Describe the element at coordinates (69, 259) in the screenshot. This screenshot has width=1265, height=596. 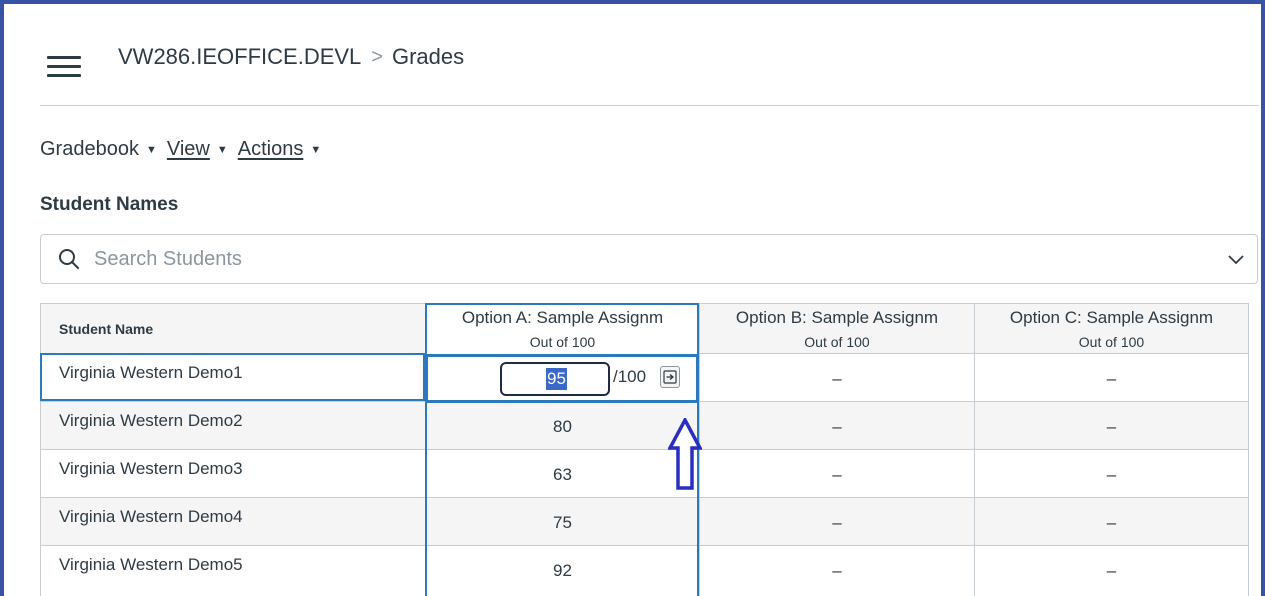
I see `search-icon` at that location.